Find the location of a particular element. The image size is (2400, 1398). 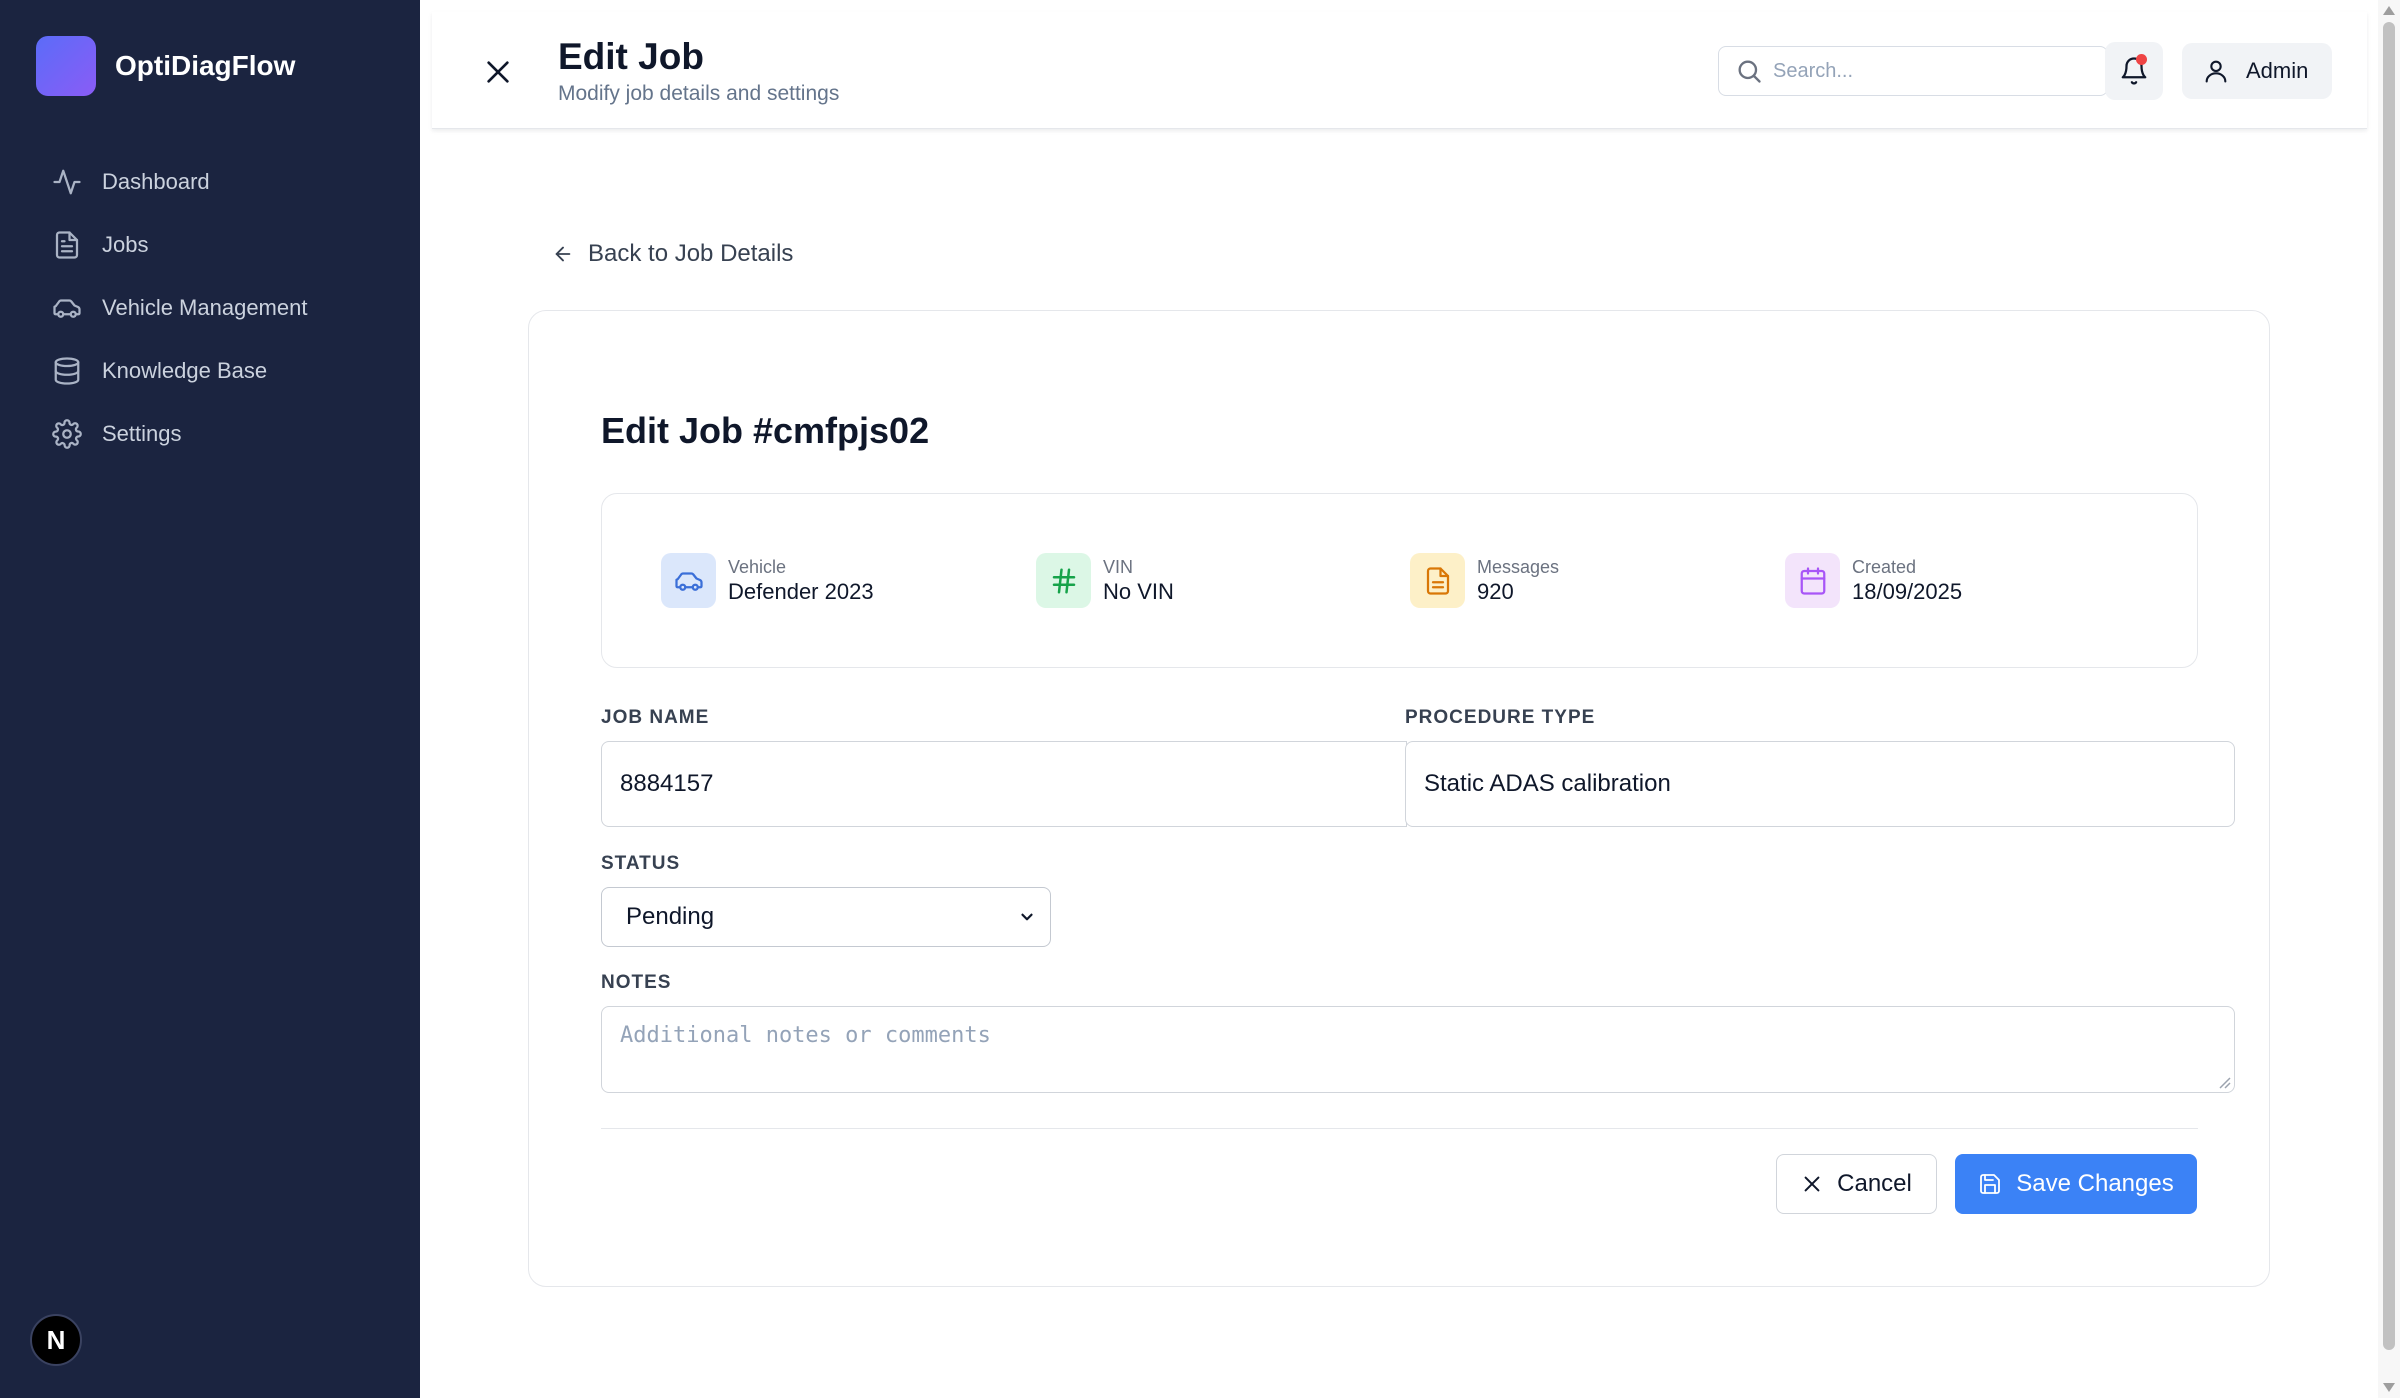

brand-name: OptiDiagFlow is located at coordinates (205, 65).